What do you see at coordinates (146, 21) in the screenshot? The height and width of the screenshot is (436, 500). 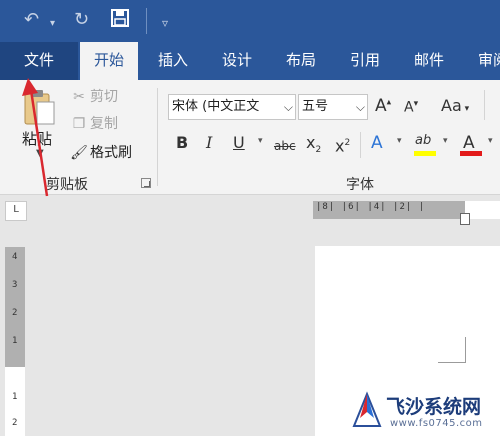 I see `toolbar-separator` at bounding box center [146, 21].